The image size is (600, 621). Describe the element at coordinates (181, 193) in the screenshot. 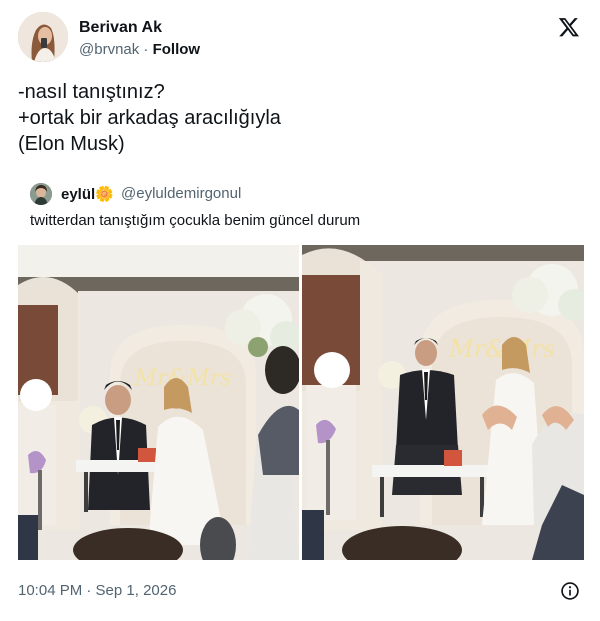

I see `quoted-author-handle: @eyluldemirgonul` at that location.